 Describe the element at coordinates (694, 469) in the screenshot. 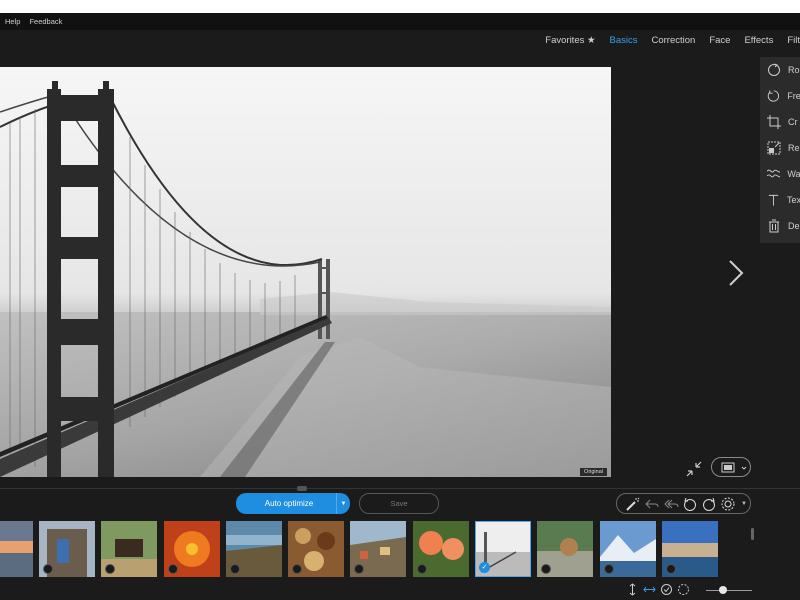

I see `fit-to-screen-icon` at that location.